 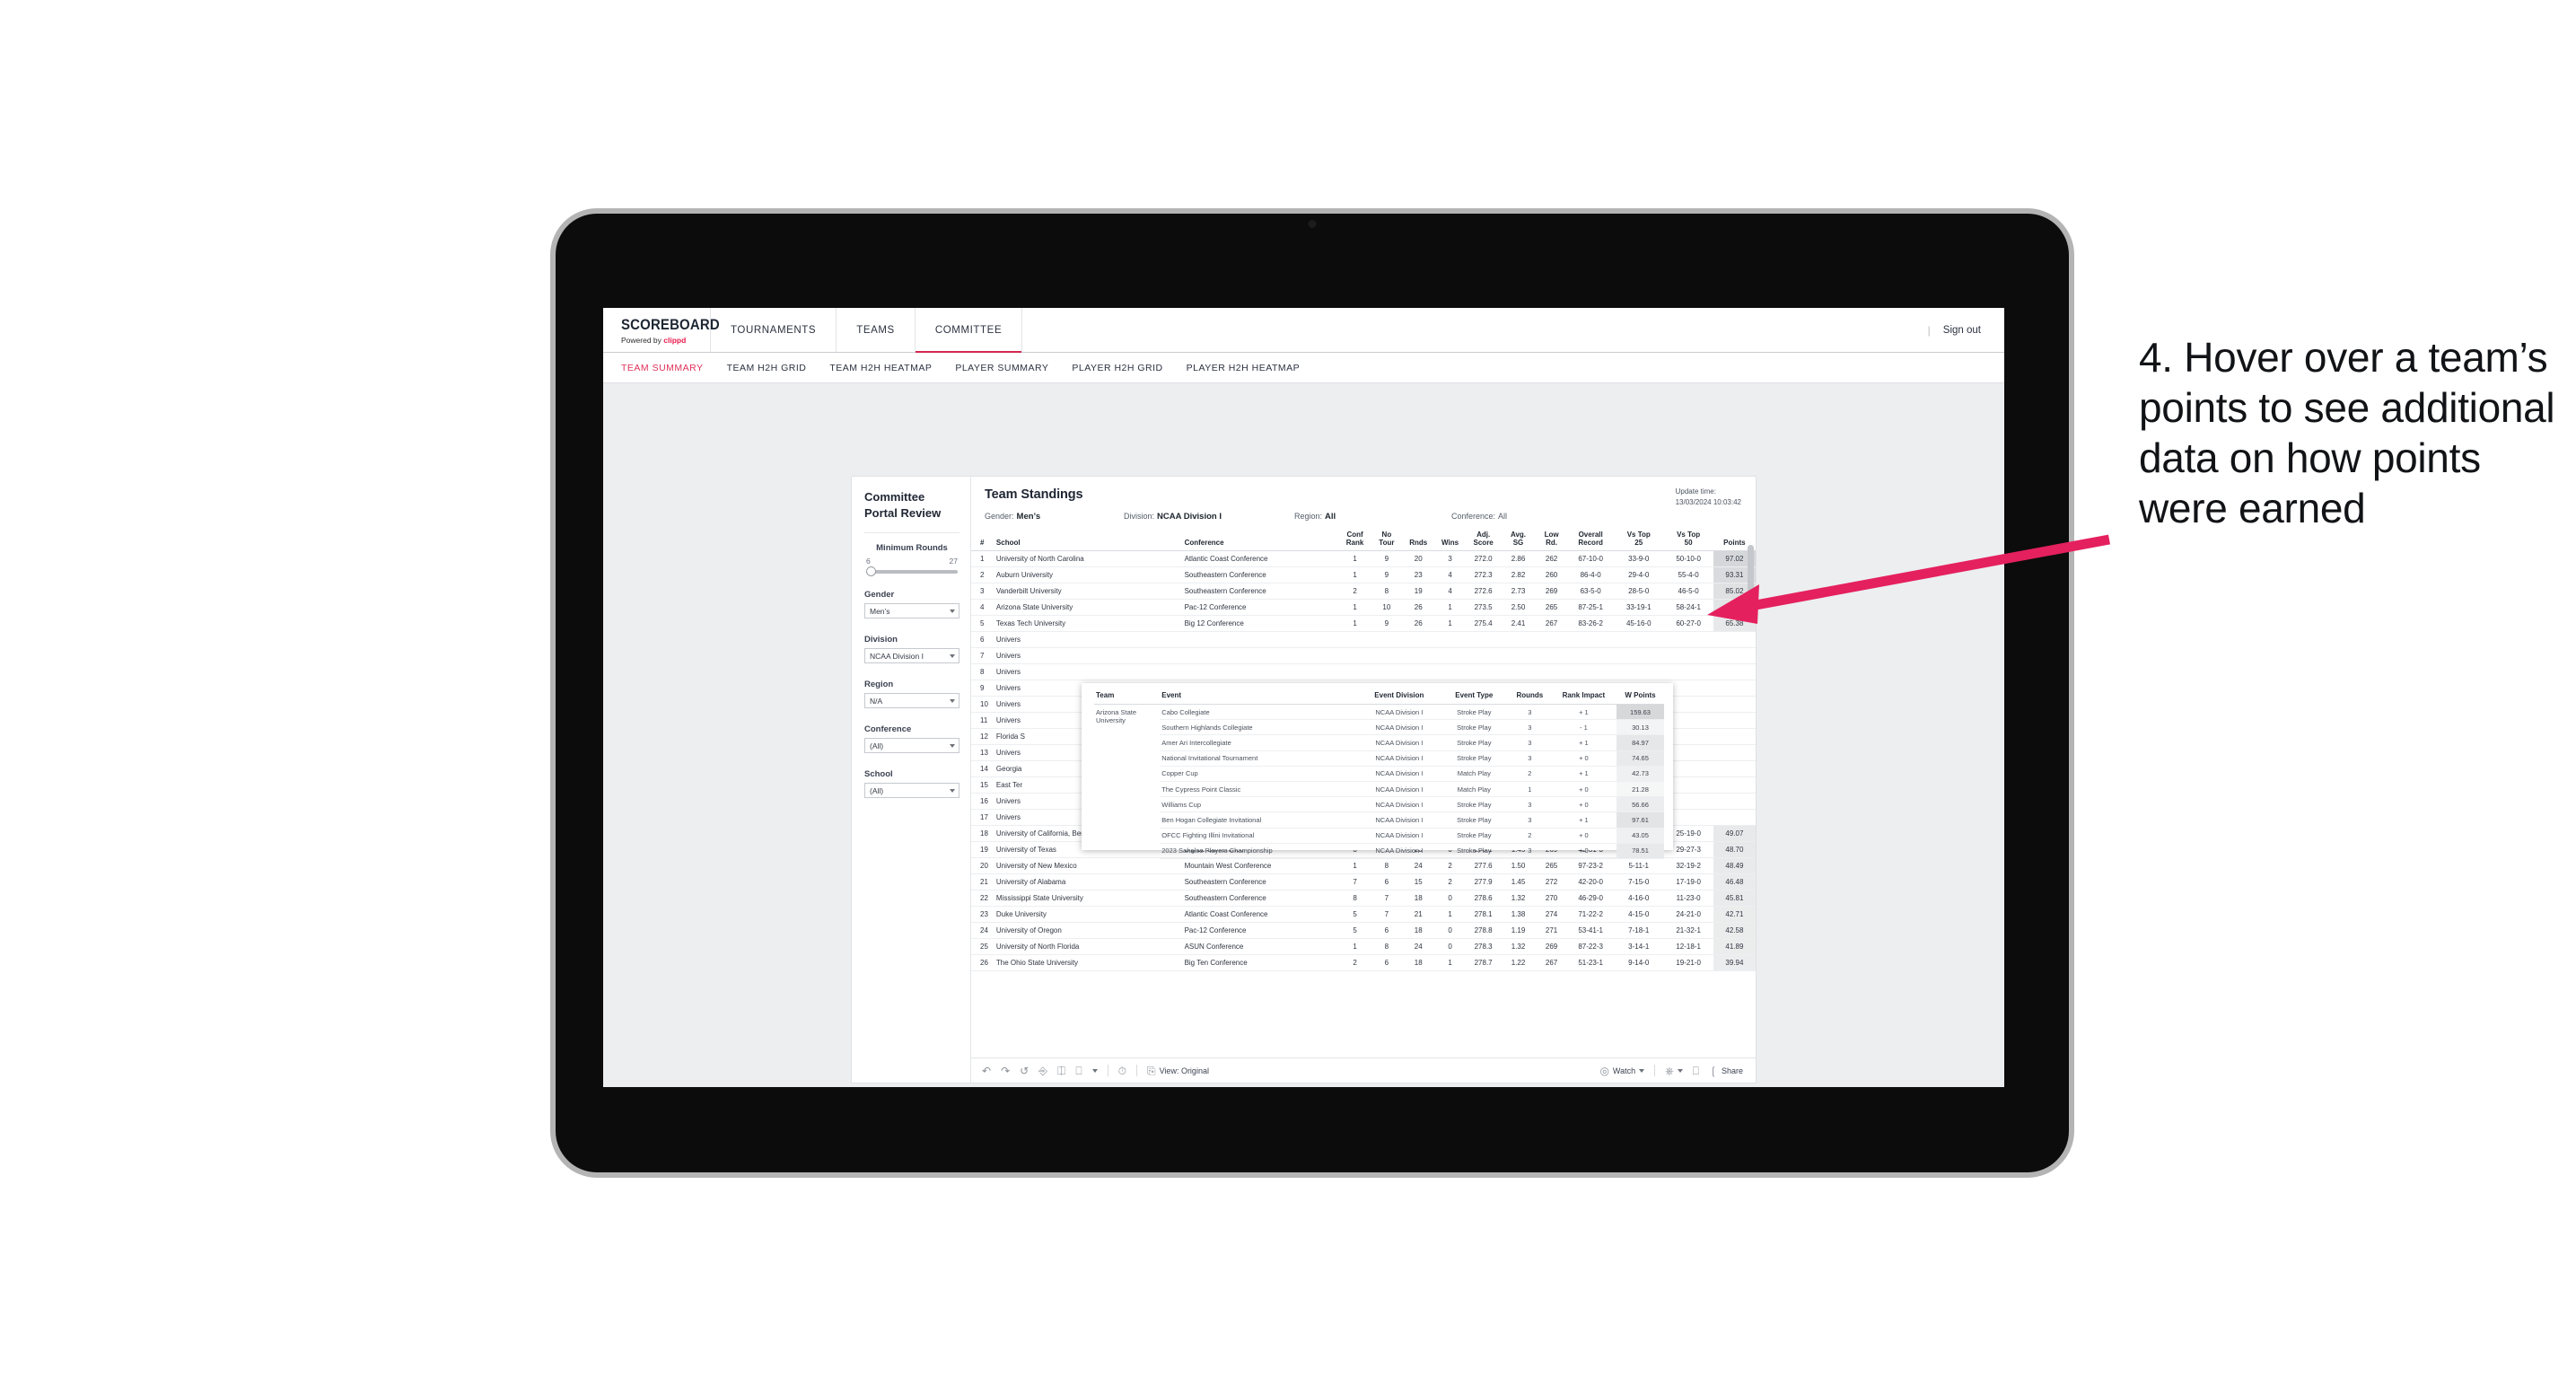 What do you see at coordinates (1640, 698) in the screenshot?
I see `tt-col-w-points: W Points` at bounding box center [1640, 698].